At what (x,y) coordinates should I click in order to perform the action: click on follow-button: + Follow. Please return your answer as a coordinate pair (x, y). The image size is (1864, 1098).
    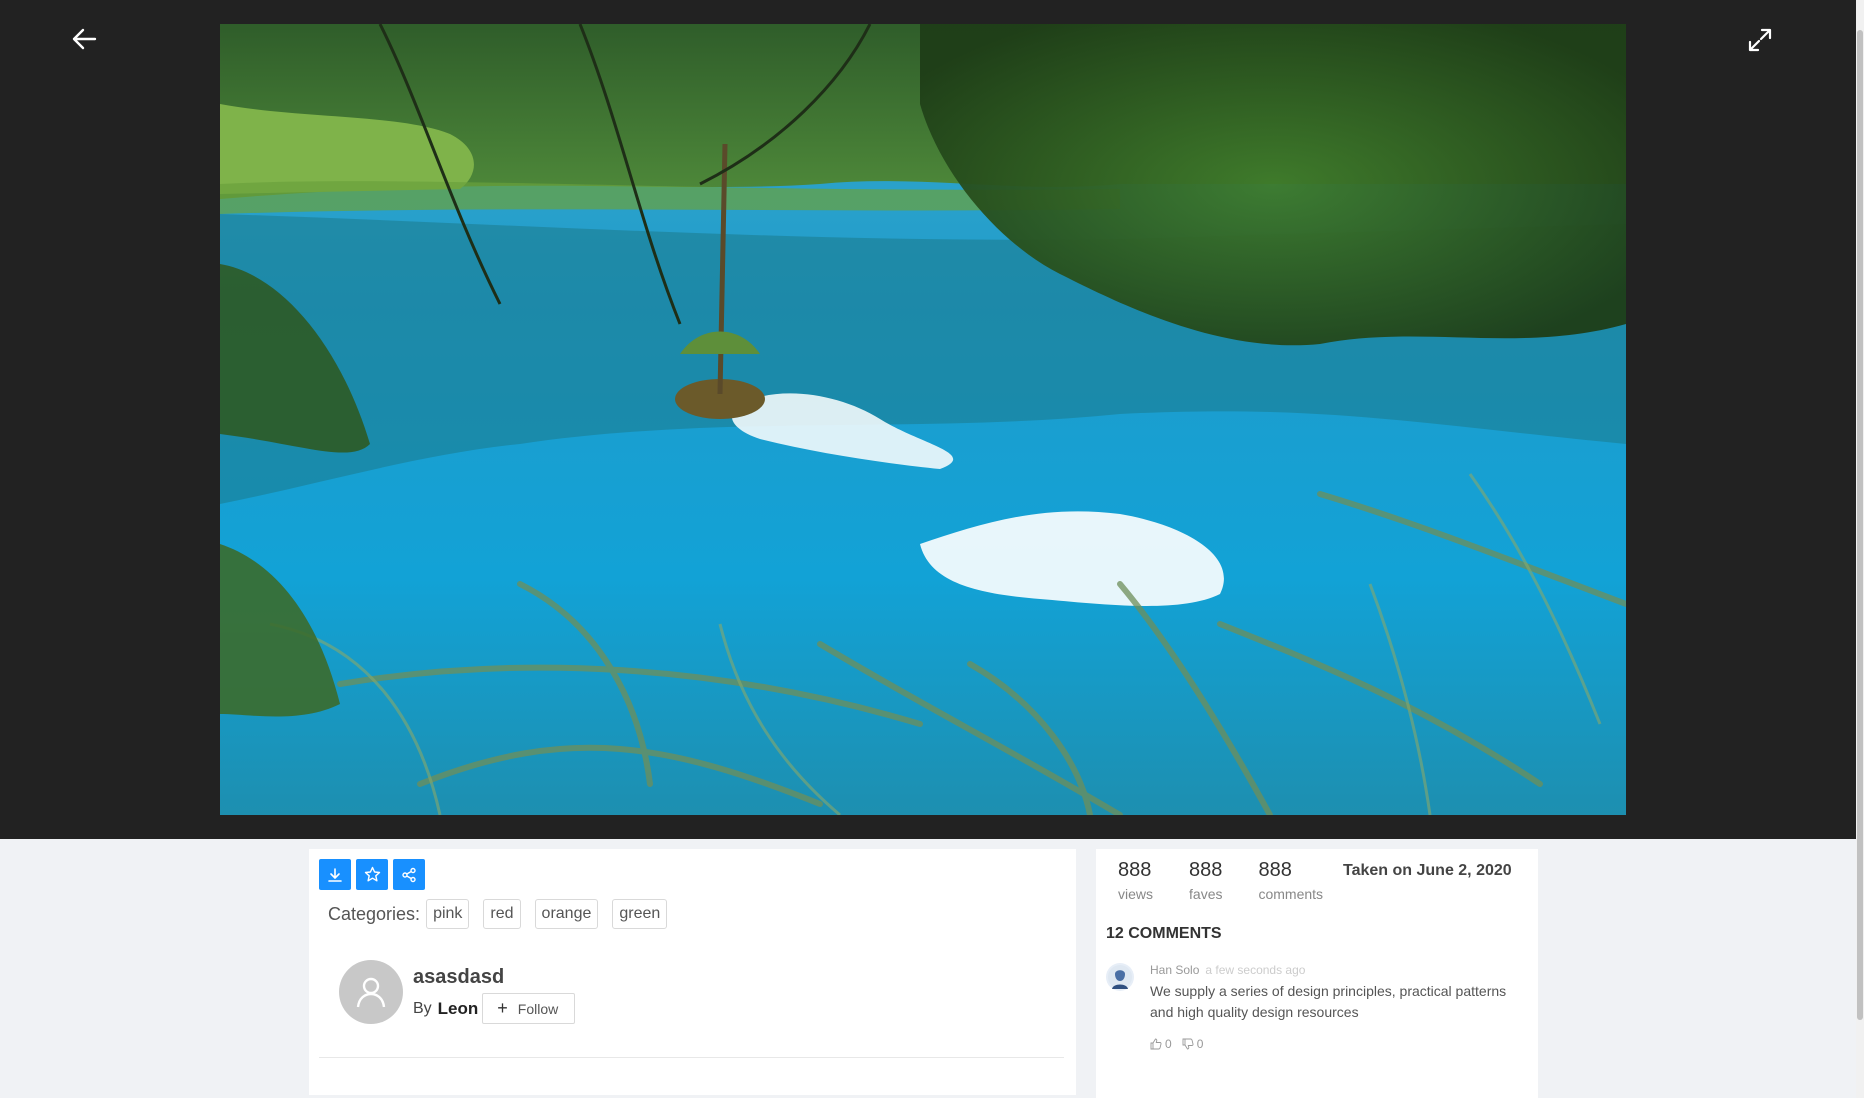
    Looking at the image, I should click on (529, 1008).